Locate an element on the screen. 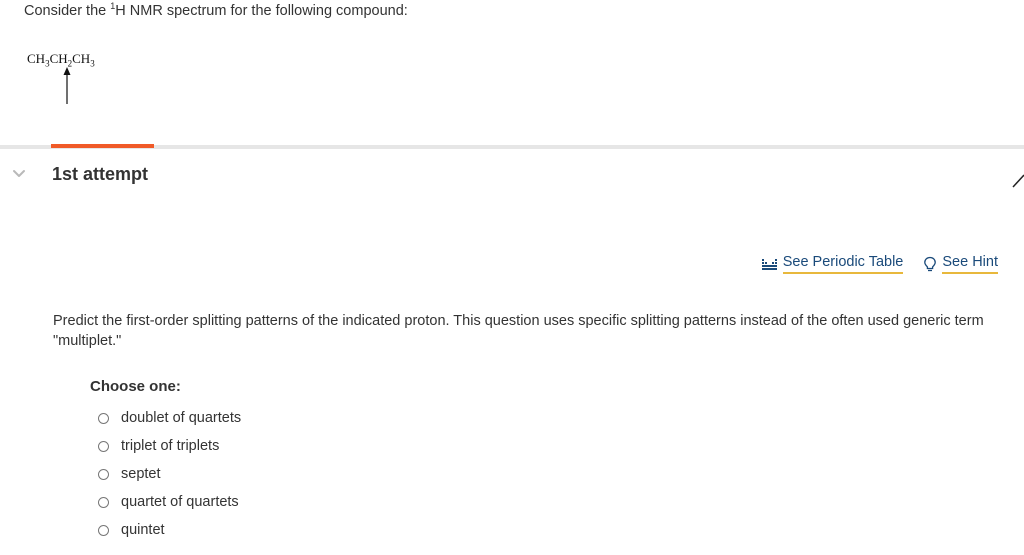 This screenshot has width=1024, height=555. option-doublet-of-quartets: doublet of quartets is located at coordinates (169, 418).